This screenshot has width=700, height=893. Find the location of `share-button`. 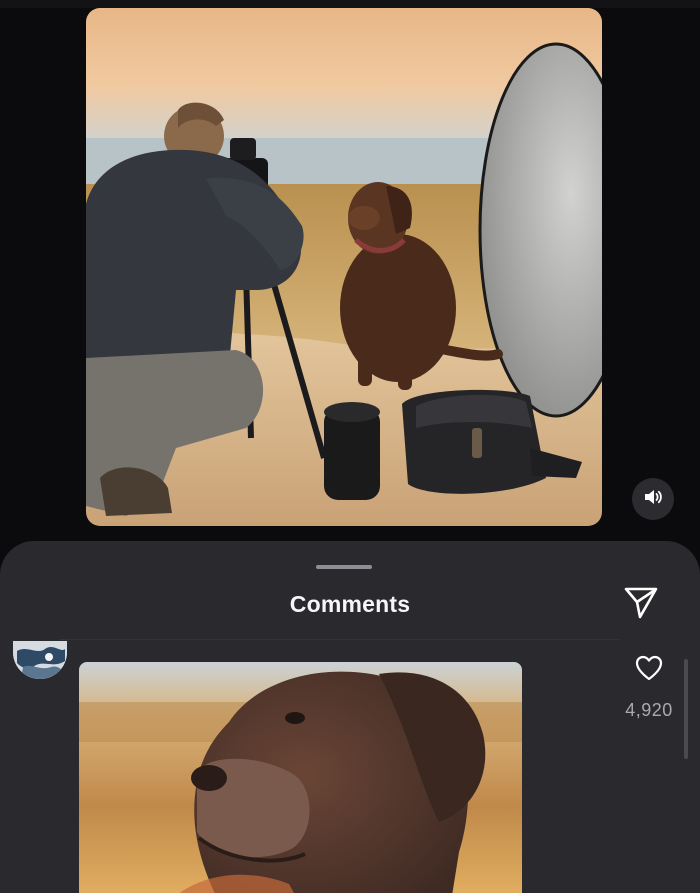

share-button is located at coordinates (641, 604).